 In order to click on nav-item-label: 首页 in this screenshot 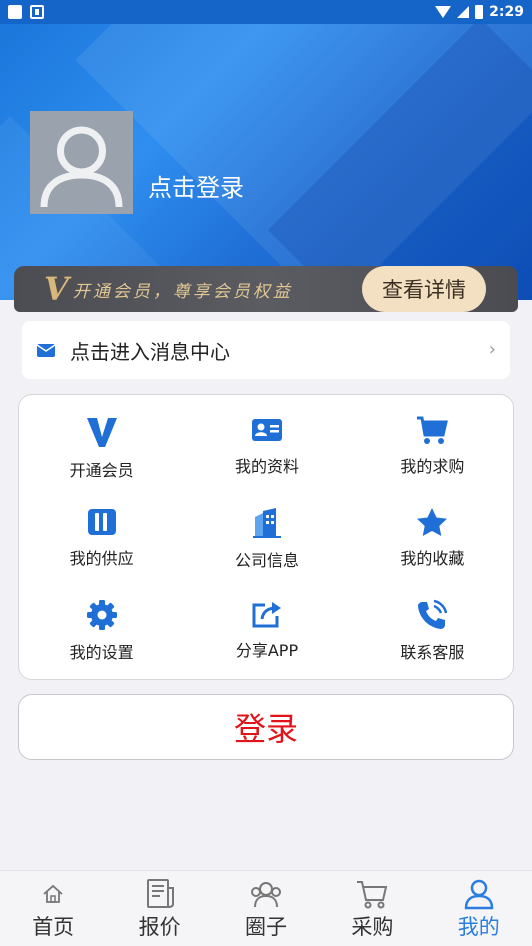, I will do `click(53, 927)`.